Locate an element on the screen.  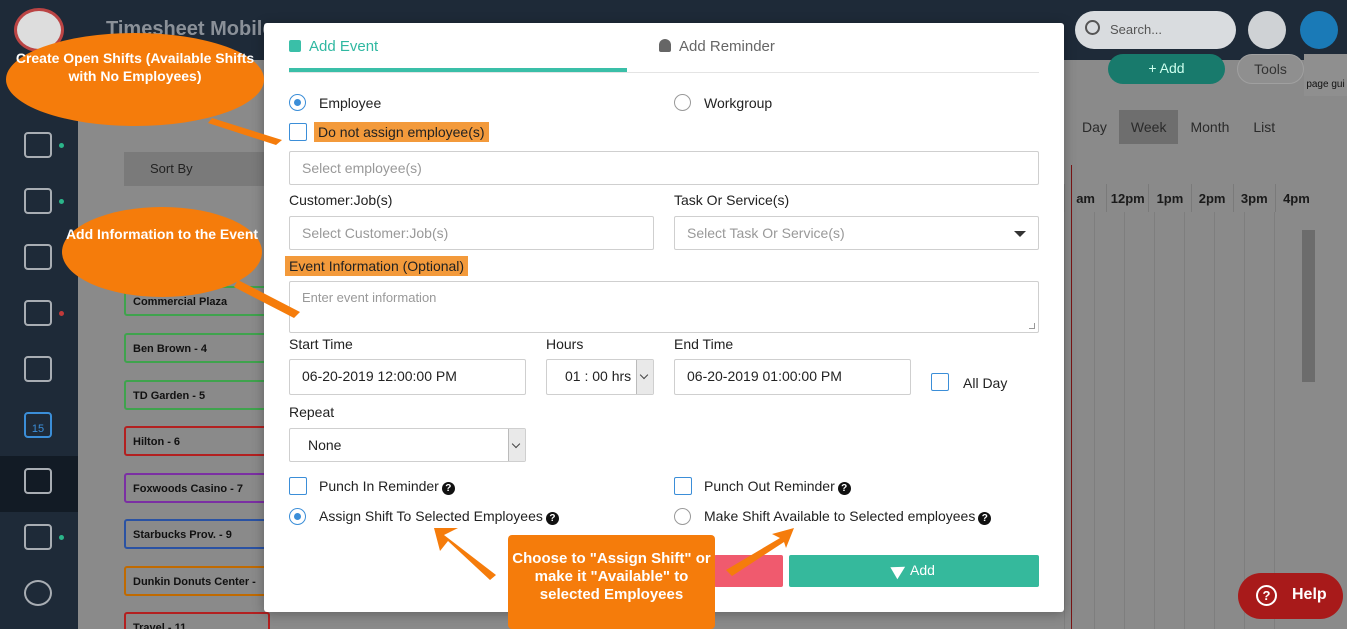
help-button-label: Help is located at coordinates (1309, 594).